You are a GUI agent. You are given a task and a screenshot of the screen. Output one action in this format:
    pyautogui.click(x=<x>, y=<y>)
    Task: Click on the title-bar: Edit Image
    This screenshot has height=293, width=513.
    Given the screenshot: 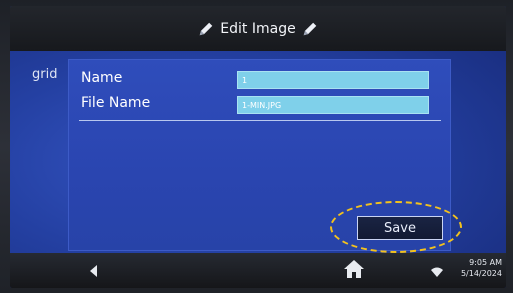 What is the action you would take?
    pyautogui.click(x=258, y=28)
    